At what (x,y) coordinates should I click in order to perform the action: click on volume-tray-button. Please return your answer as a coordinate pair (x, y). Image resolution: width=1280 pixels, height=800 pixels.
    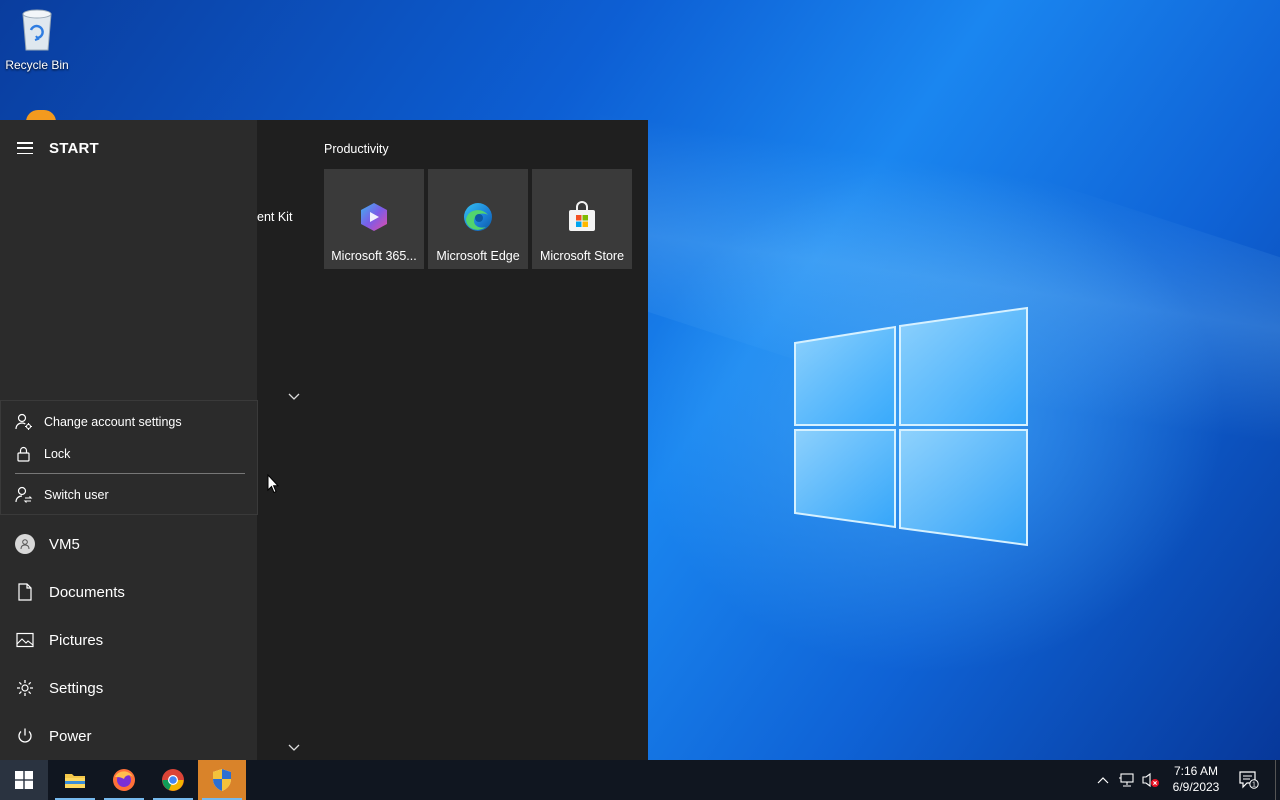
    Looking at the image, I should click on (1151, 780).